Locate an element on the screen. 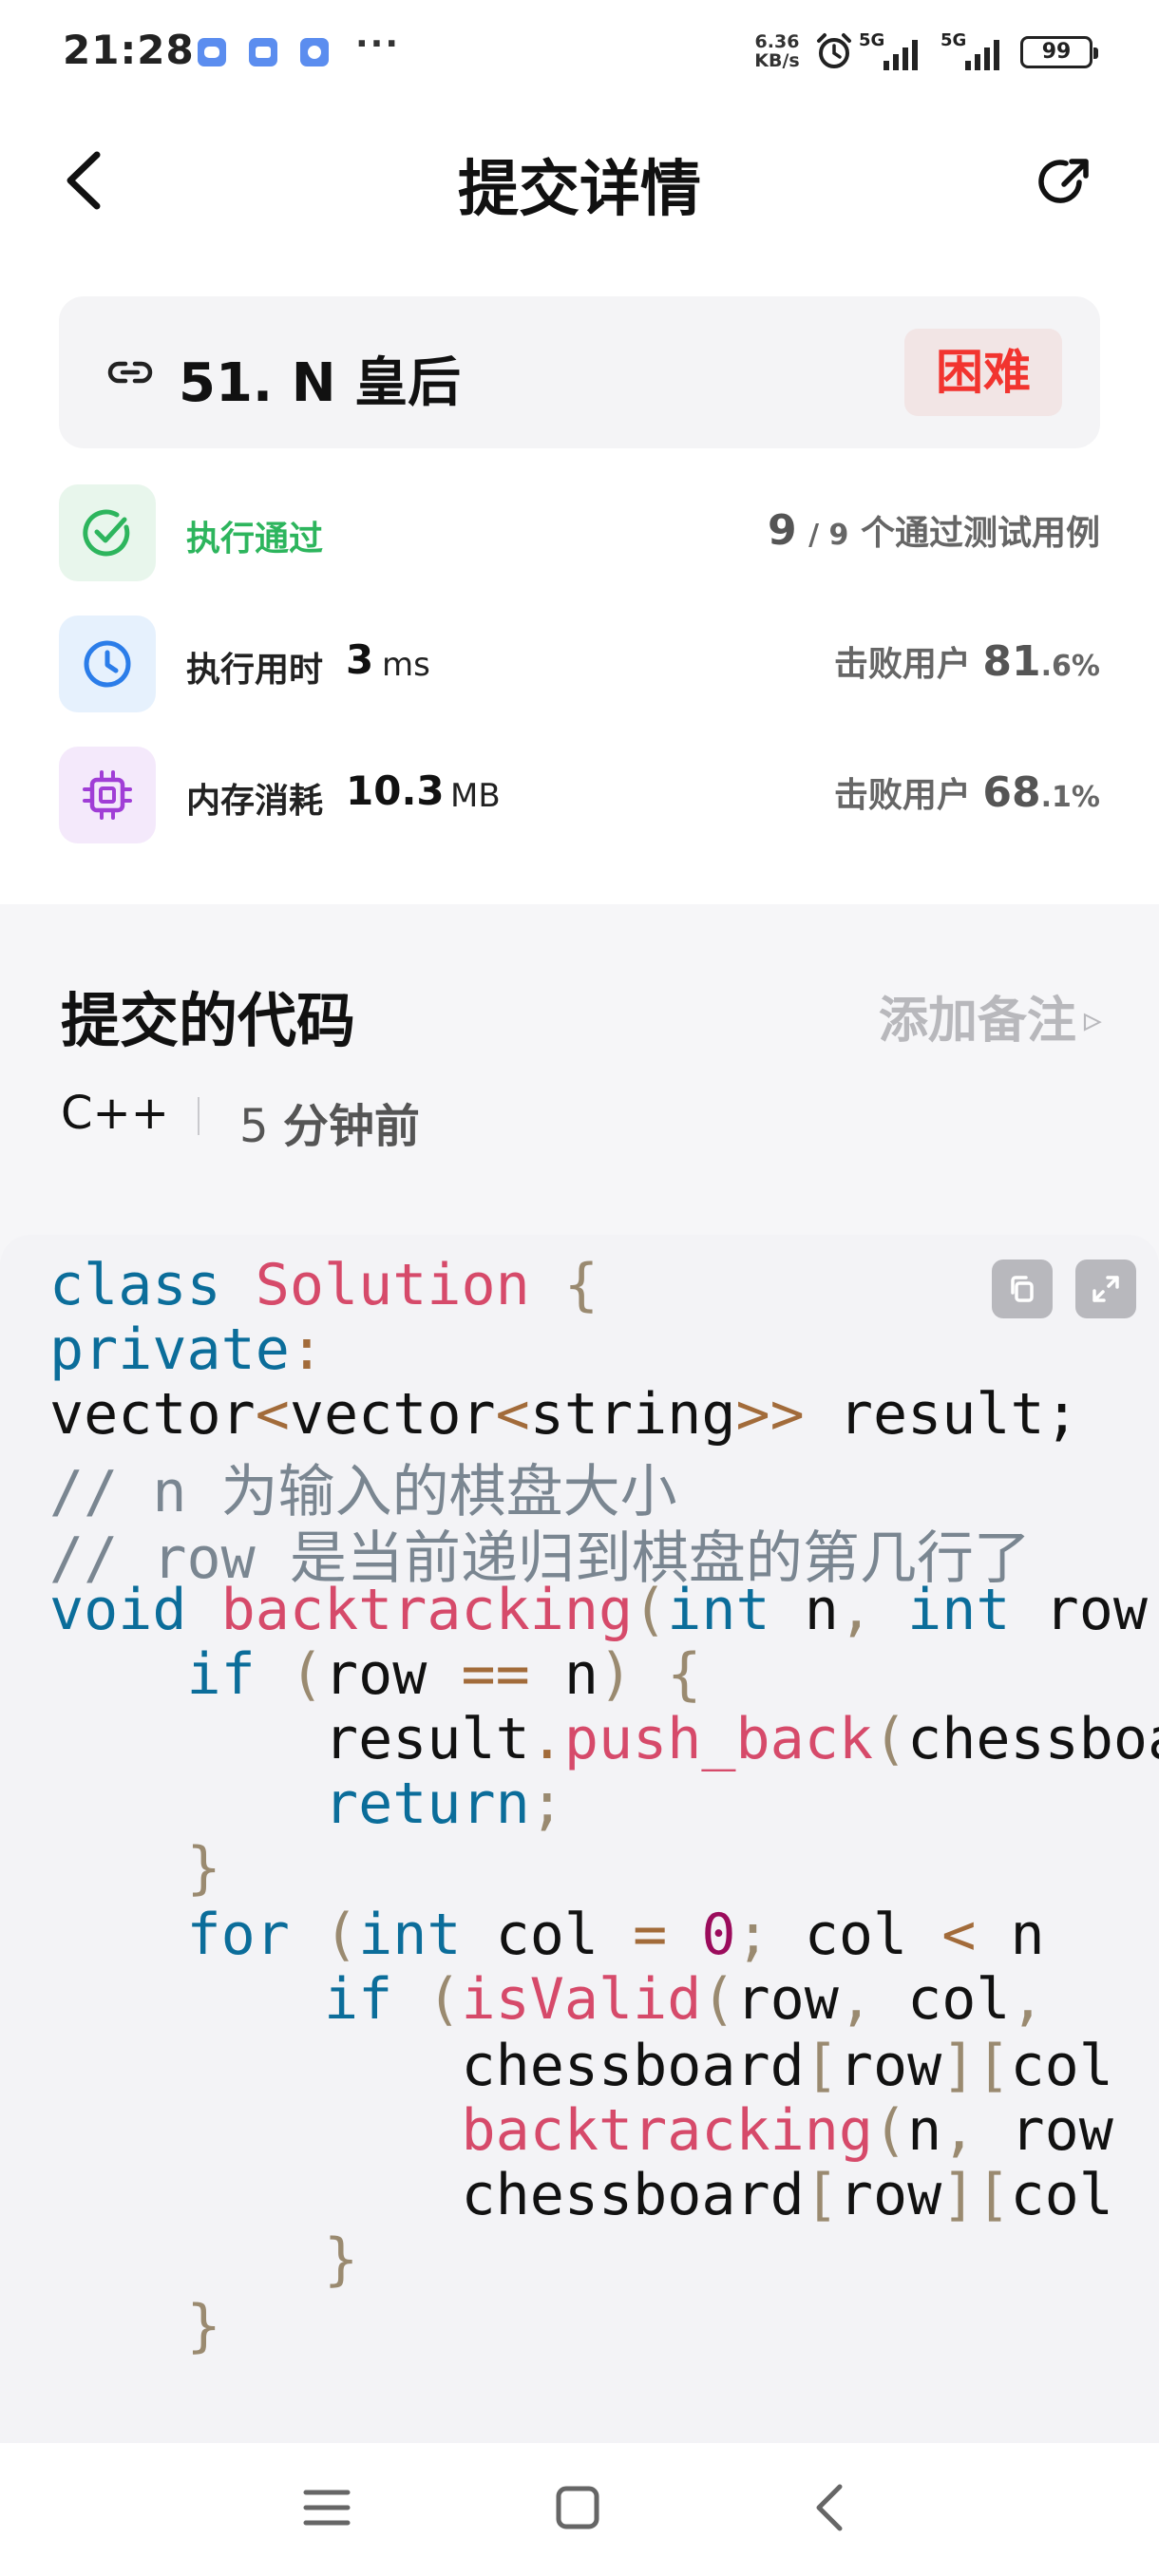 This screenshot has height=2576, width=1159. message-app-icon is located at coordinates (212, 52).